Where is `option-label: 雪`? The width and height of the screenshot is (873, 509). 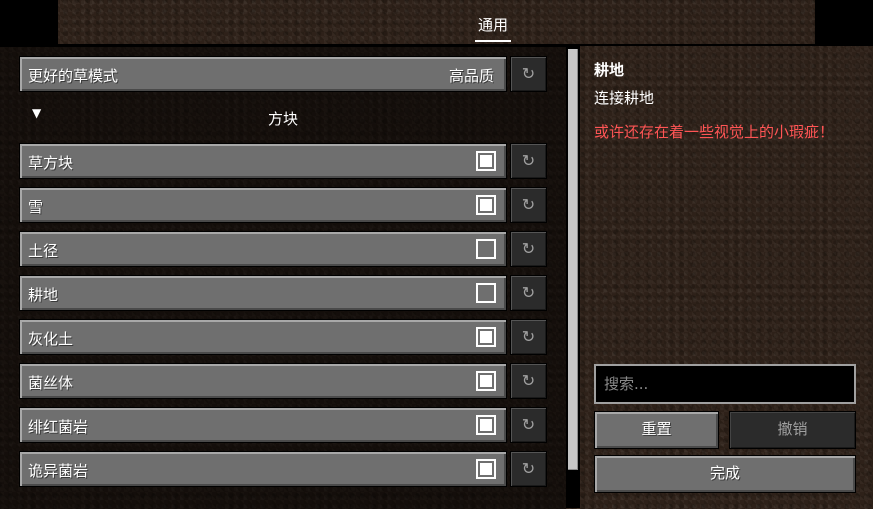
option-label: 雪 is located at coordinates (36, 207).